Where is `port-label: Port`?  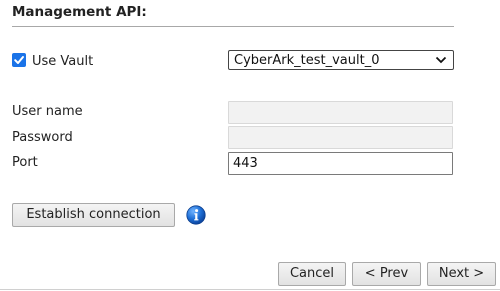 port-label: Port is located at coordinates (25, 162).